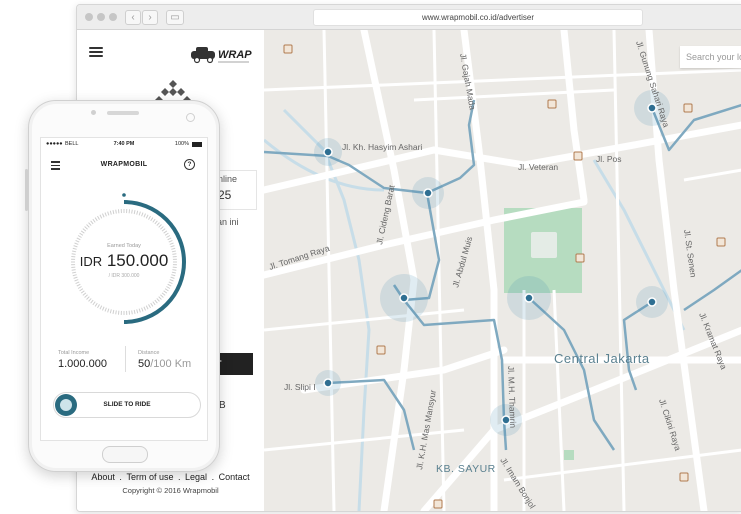  I want to click on footer-legal-link: Legal, so click(196, 477).